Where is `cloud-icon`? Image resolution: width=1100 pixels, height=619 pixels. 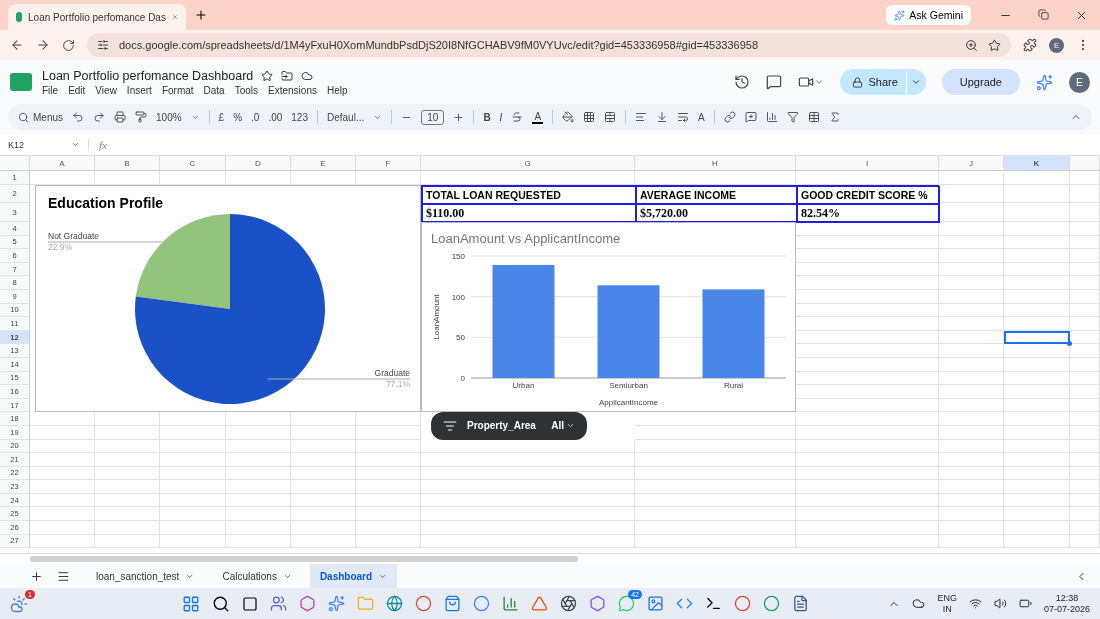 cloud-icon is located at coordinates (919, 603).